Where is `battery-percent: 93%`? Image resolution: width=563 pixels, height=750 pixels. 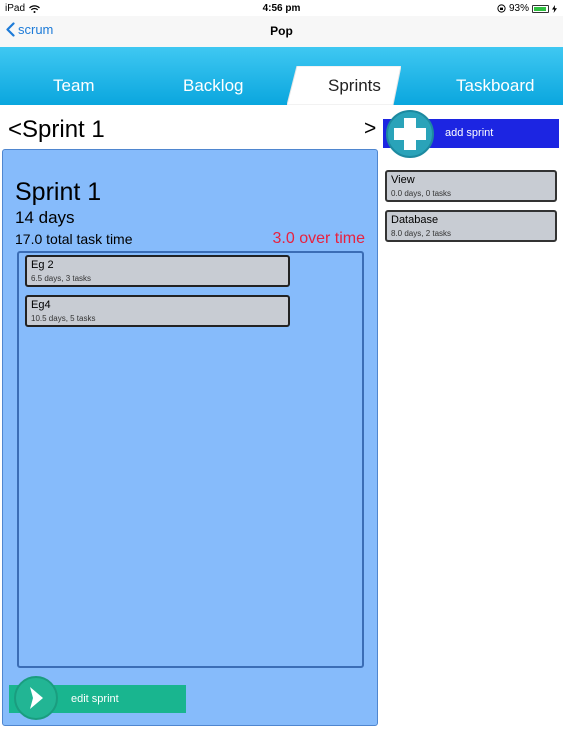 battery-percent: 93% is located at coordinates (518, 8).